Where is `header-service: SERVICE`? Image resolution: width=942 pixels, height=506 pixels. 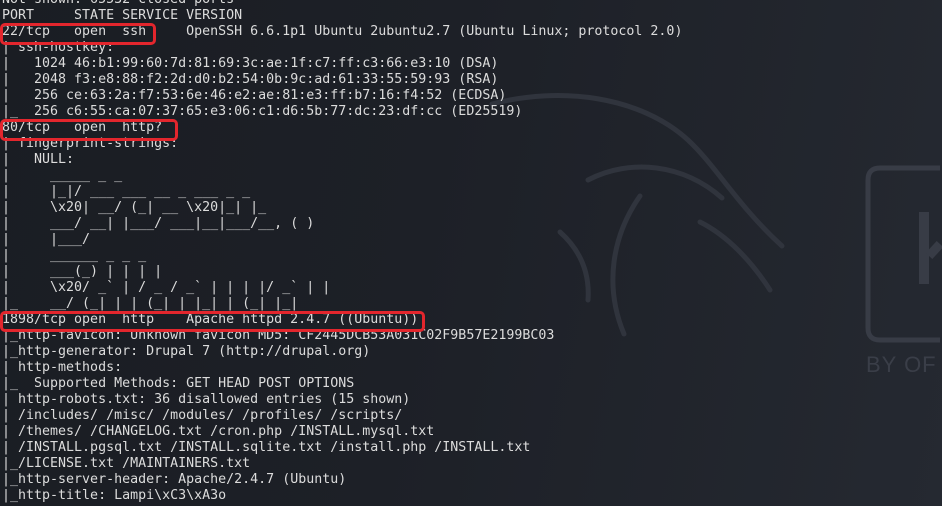 header-service: SERVICE is located at coordinates (150, 15).